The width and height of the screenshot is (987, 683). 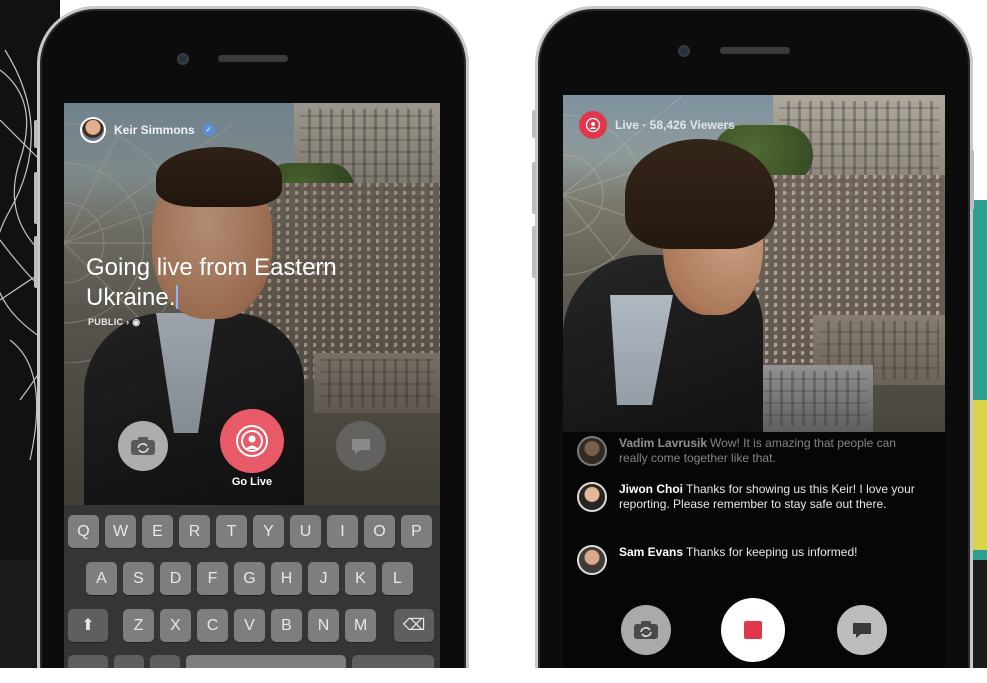 What do you see at coordinates (675, 125) in the screenshot?
I see `live-viewer-count: Live · 58,426 Viewers` at bounding box center [675, 125].